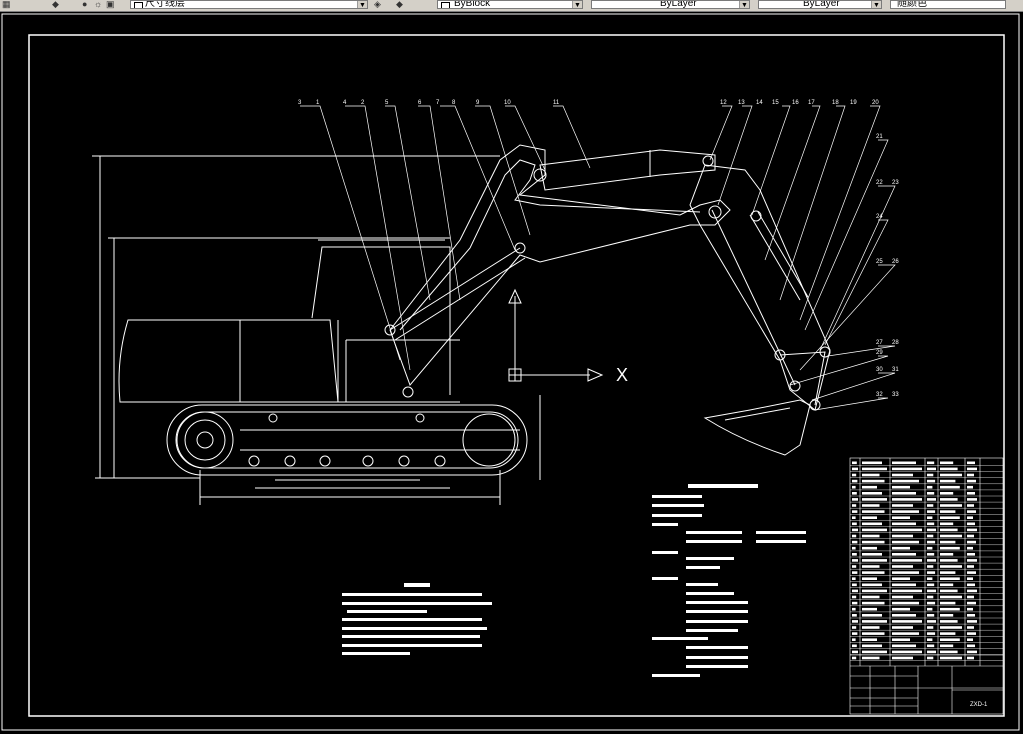  What do you see at coordinates (556, 103) in the screenshot?
I see `callout-label: 11` at bounding box center [556, 103].